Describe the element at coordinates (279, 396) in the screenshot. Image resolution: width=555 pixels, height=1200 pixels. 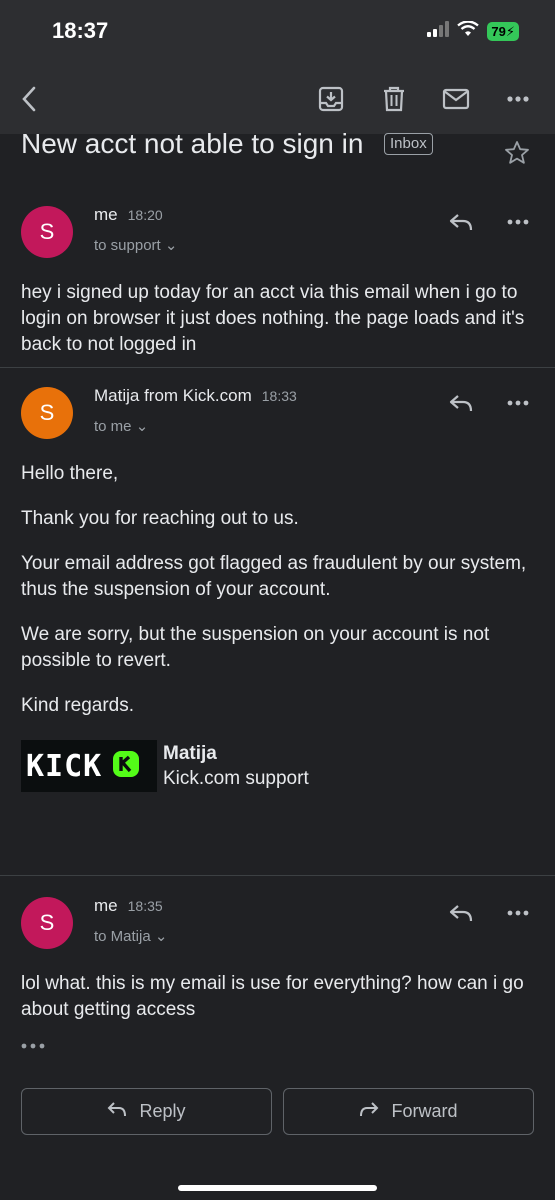
I see `message-time: 18:33` at that location.